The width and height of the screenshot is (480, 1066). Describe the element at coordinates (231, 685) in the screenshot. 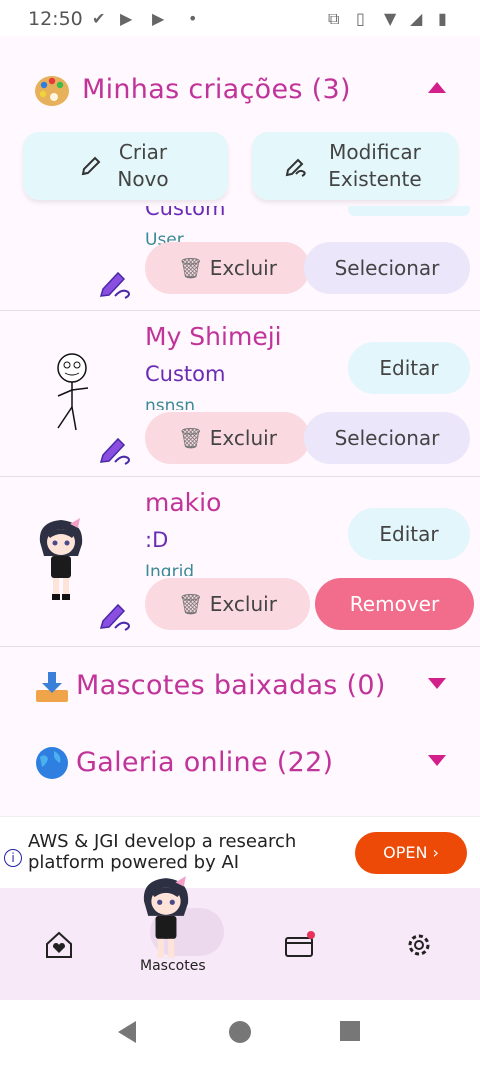

I see `section-title: Mascotes baixadas (0)` at that location.